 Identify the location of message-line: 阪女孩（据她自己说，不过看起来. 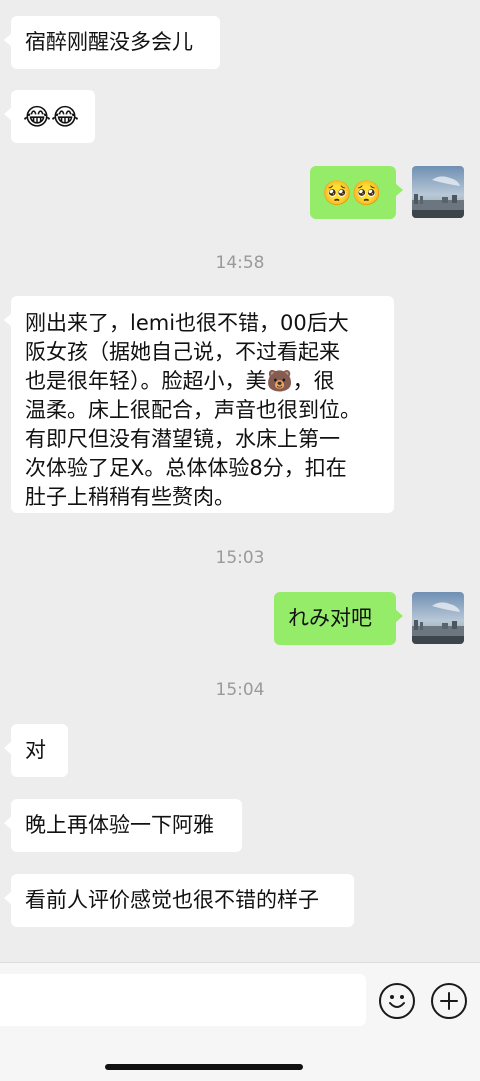
(182, 352).